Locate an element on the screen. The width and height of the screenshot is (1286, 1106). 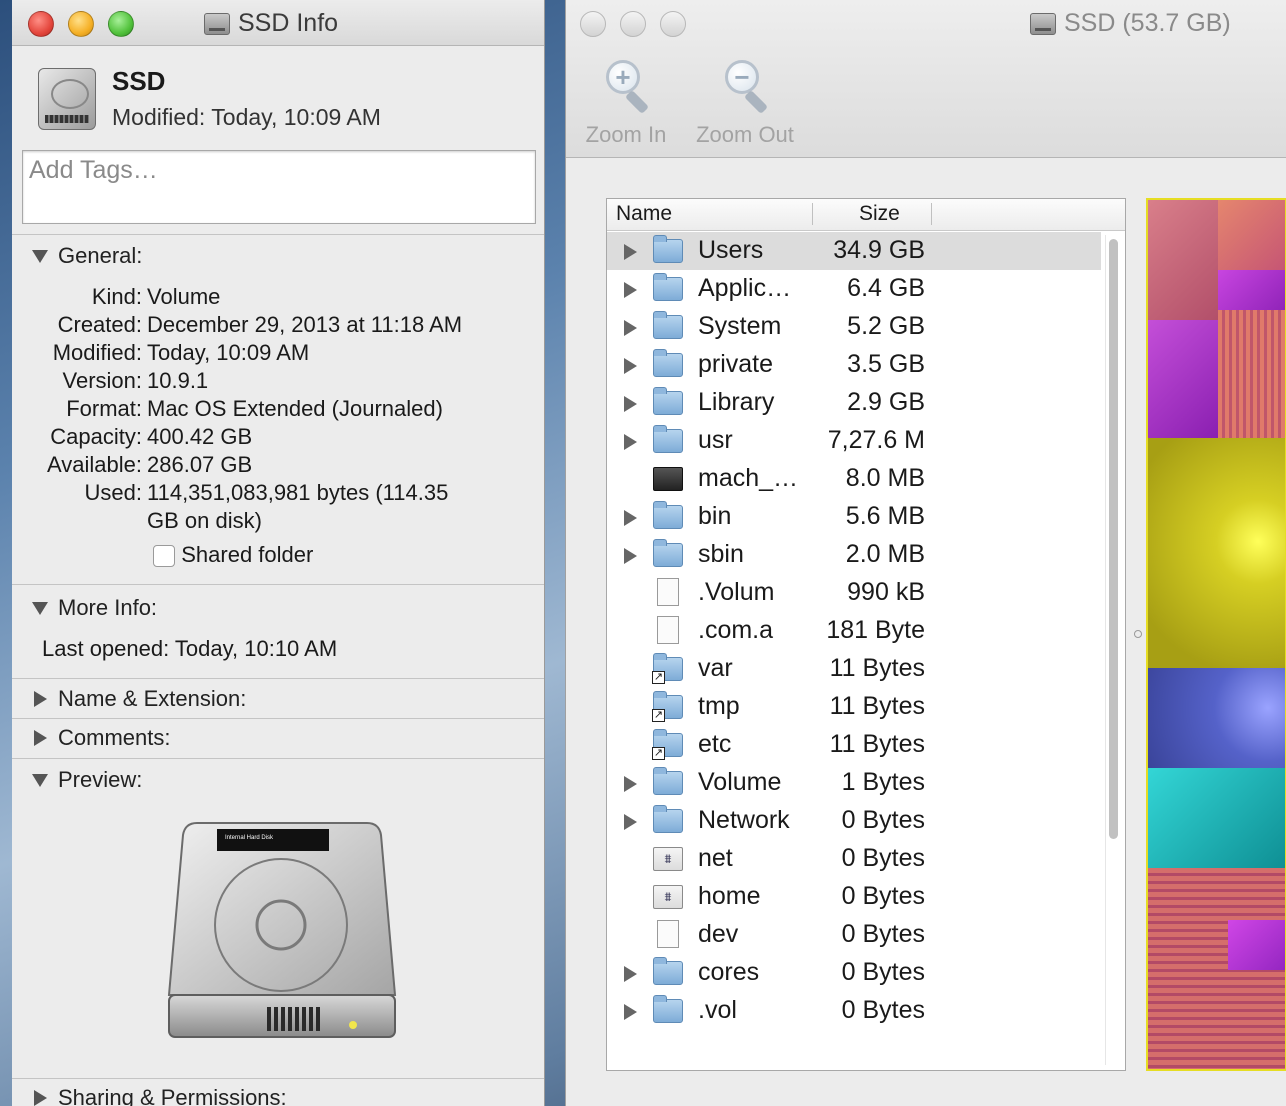
treemap-view is located at coordinates (1216, 634).